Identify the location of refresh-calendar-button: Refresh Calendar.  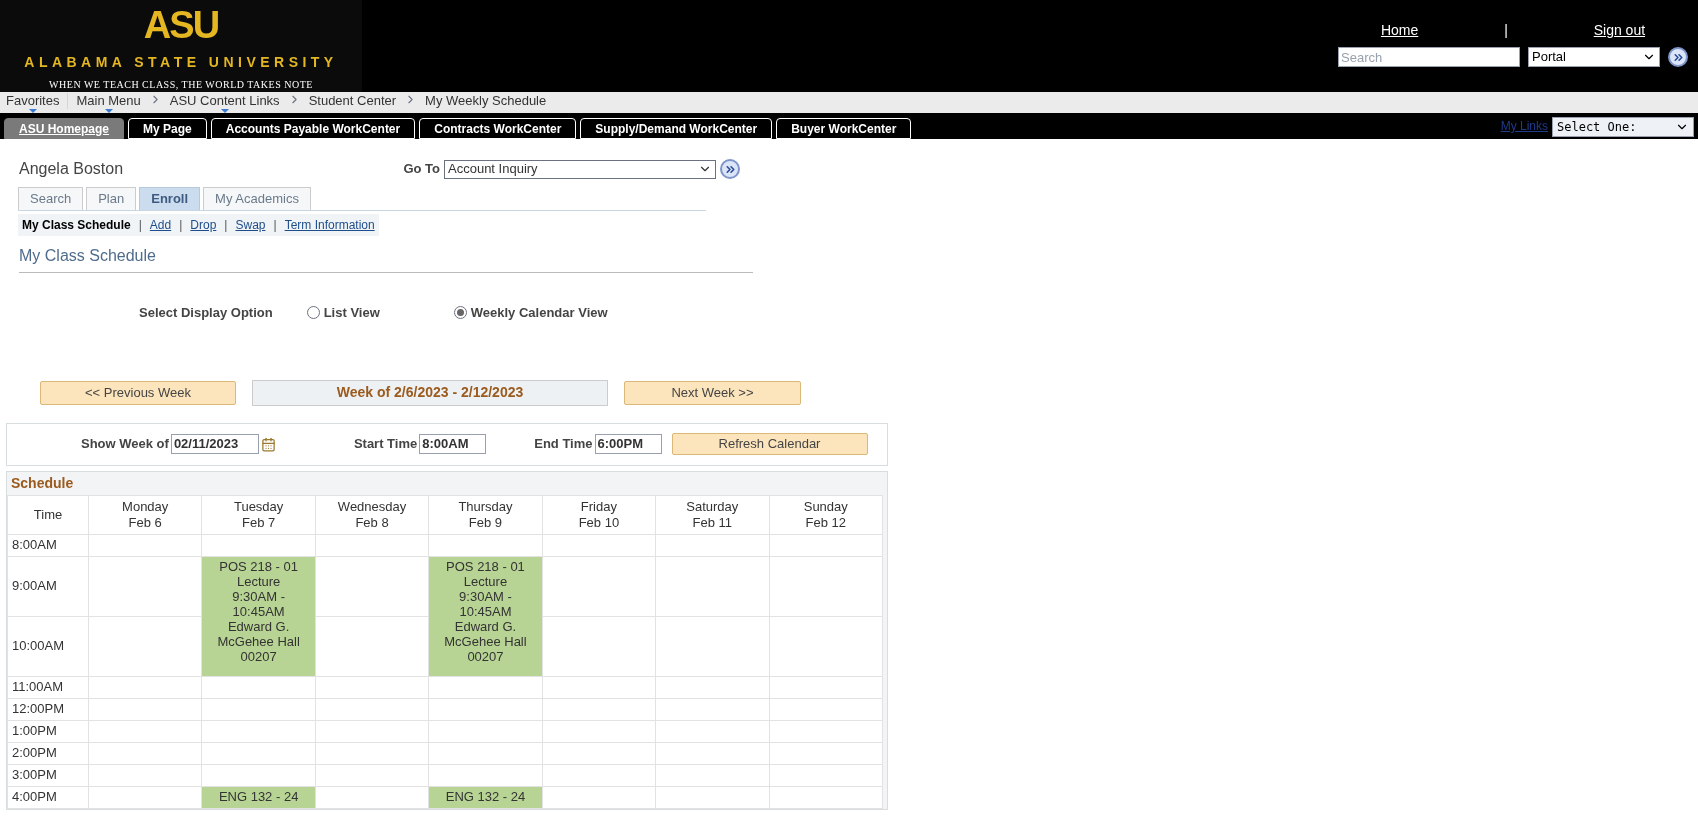
(769, 444).